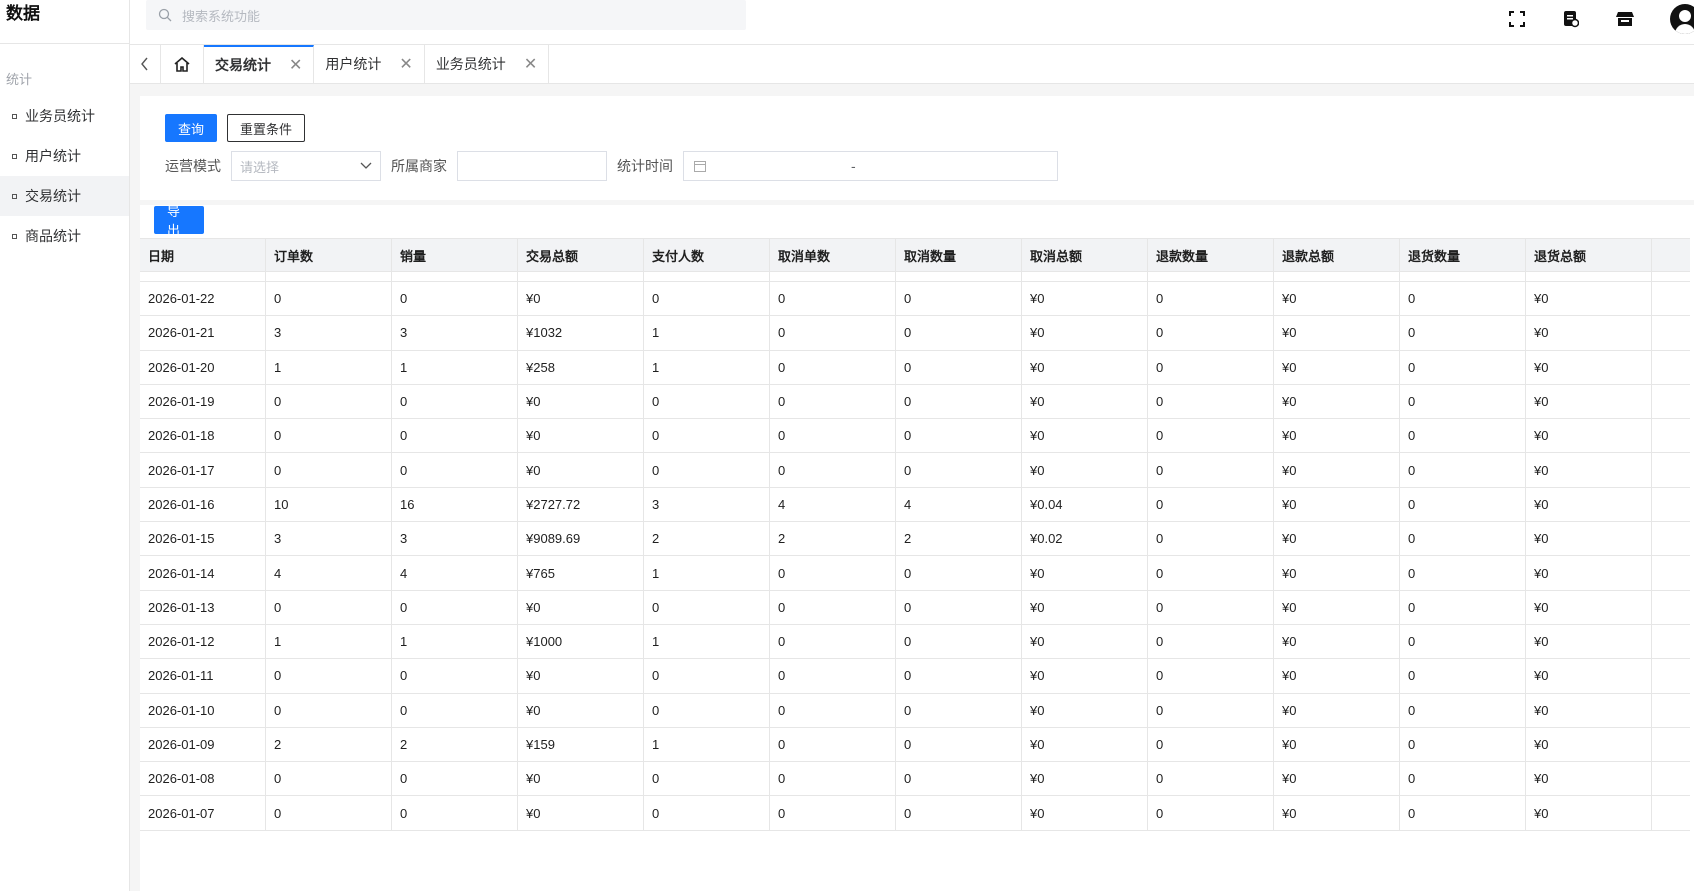  Describe the element at coordinates (203, 539) in the screenshot. I see `table-cell: 2026-01-15` at that location.